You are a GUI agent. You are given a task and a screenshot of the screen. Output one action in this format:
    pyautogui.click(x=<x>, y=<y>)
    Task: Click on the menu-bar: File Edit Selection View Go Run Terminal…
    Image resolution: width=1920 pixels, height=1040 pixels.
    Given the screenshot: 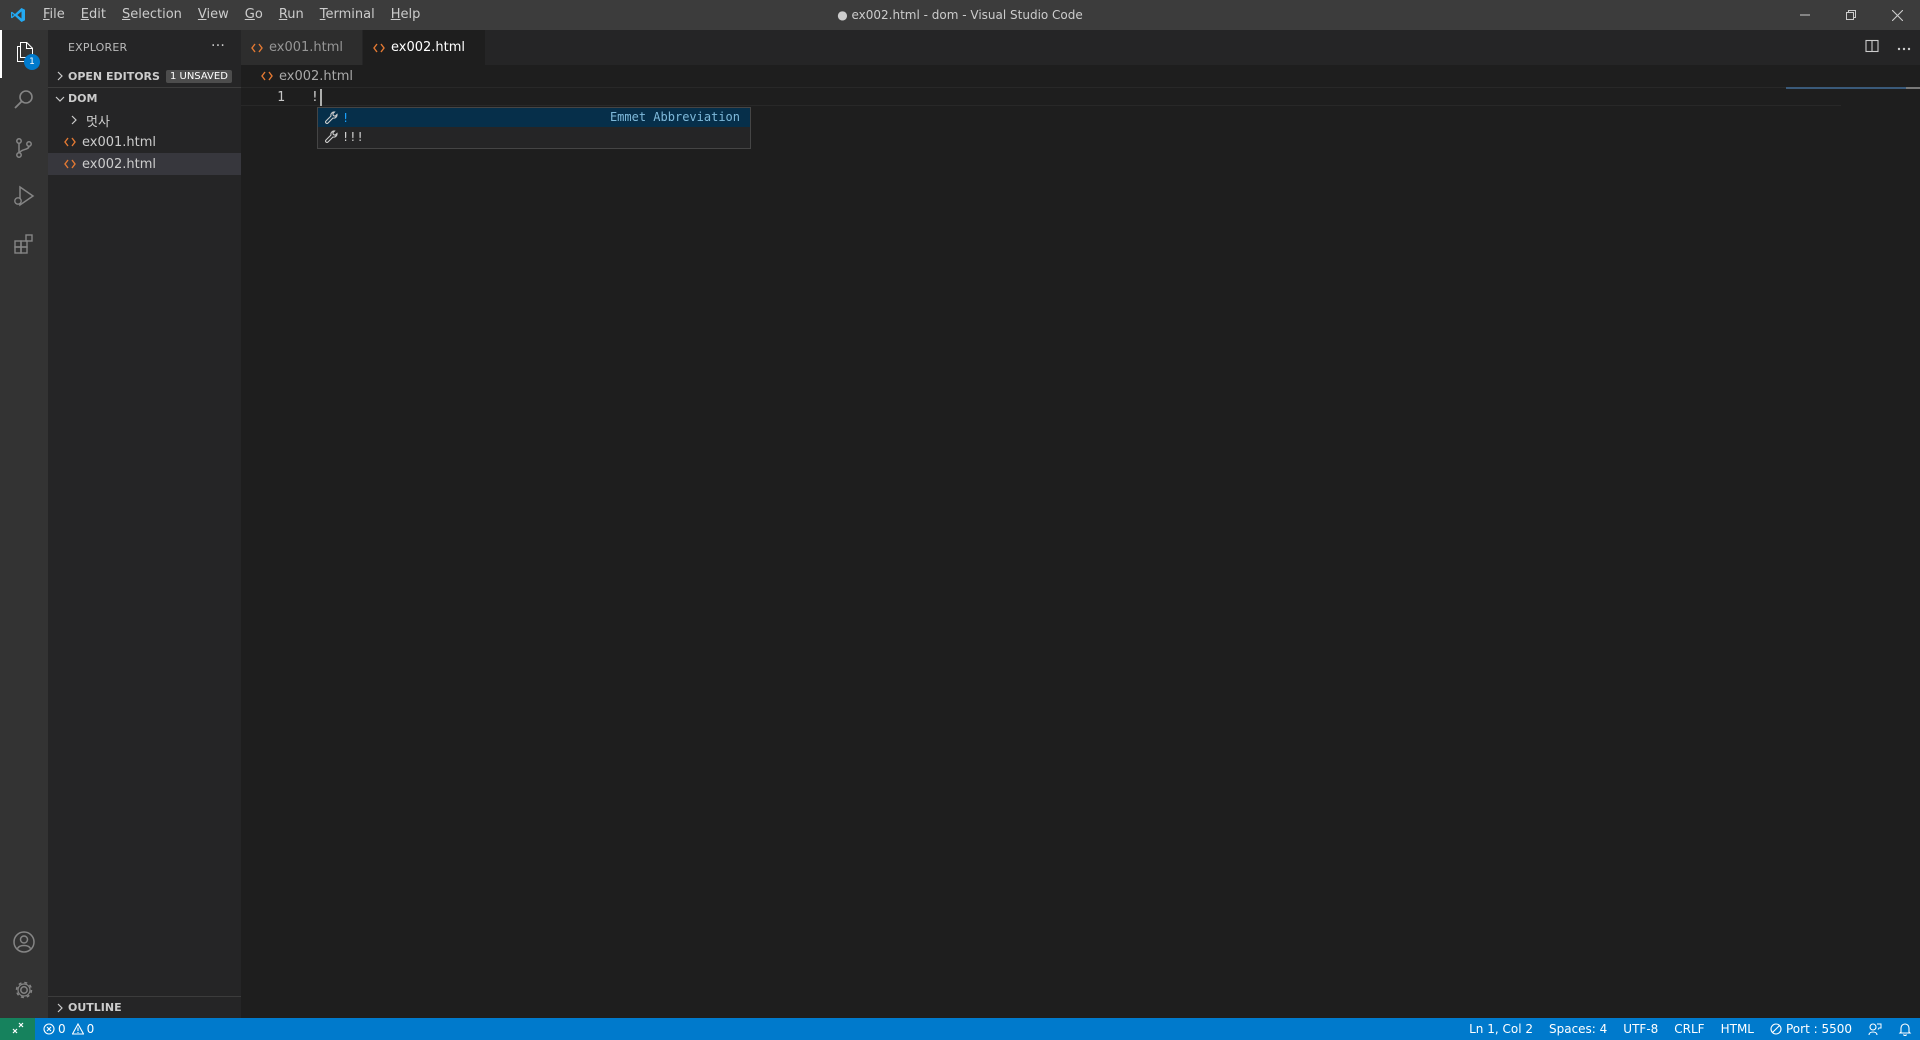 What is the action you would take?
    pyautogui.click(x=231, y=15)
    